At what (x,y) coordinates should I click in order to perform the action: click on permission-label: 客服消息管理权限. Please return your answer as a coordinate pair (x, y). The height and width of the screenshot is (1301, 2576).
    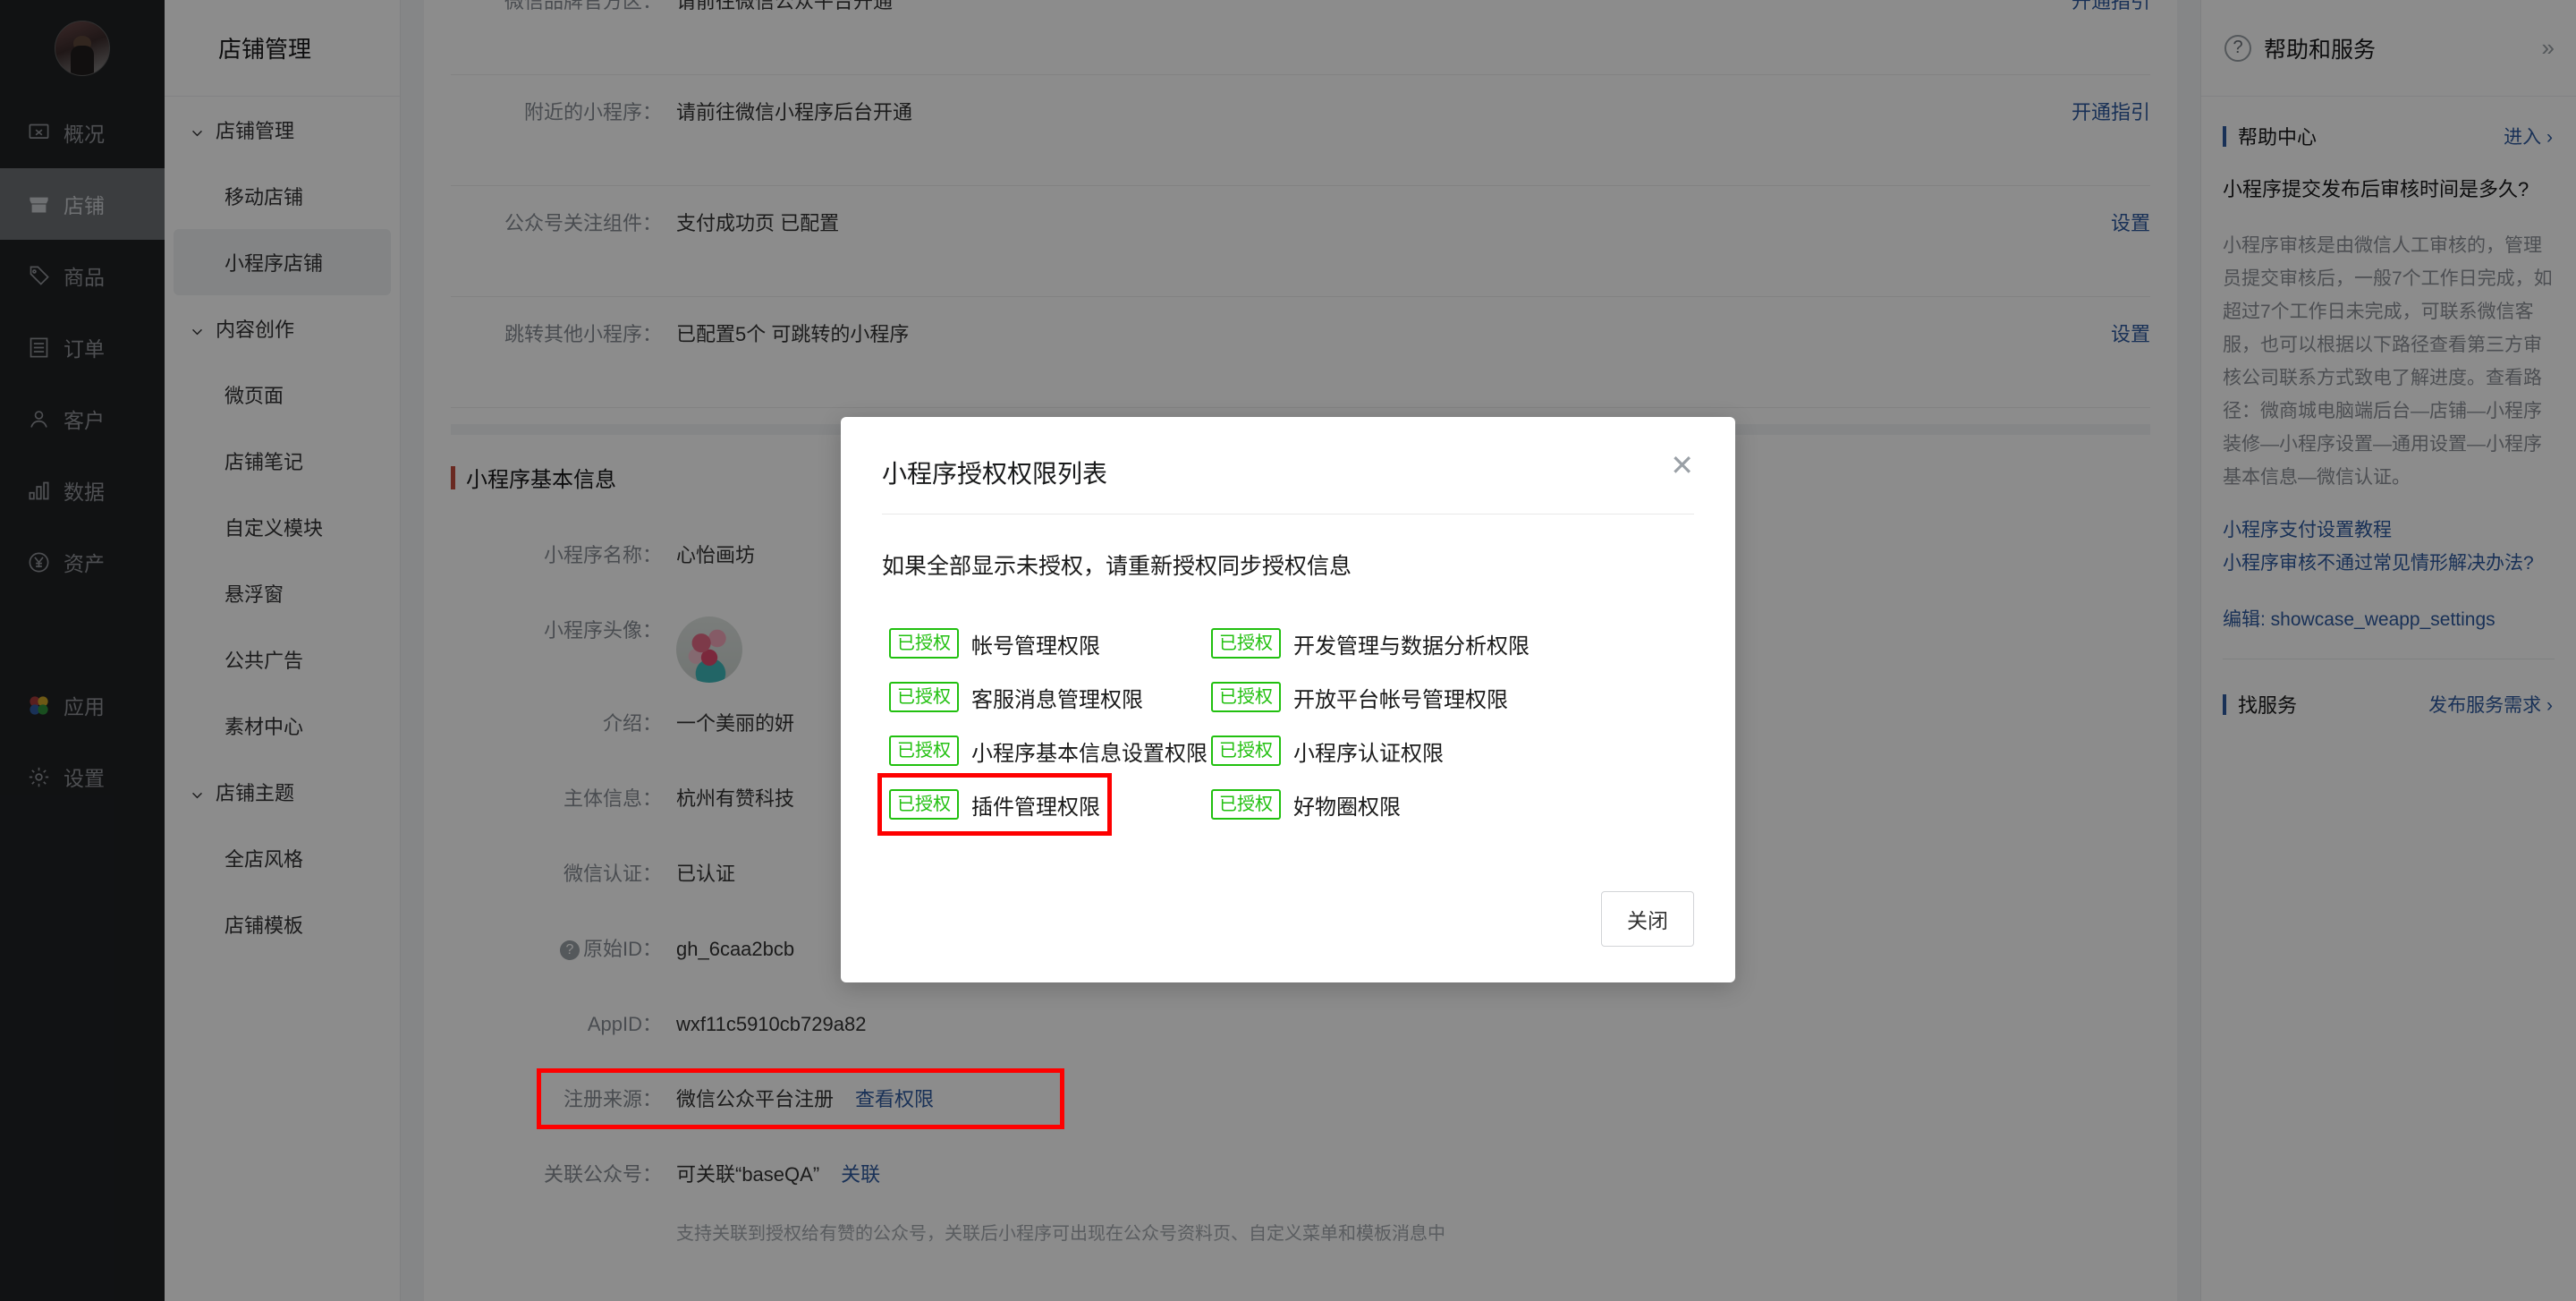
    Looking at the image, I should click on (1057, 699).